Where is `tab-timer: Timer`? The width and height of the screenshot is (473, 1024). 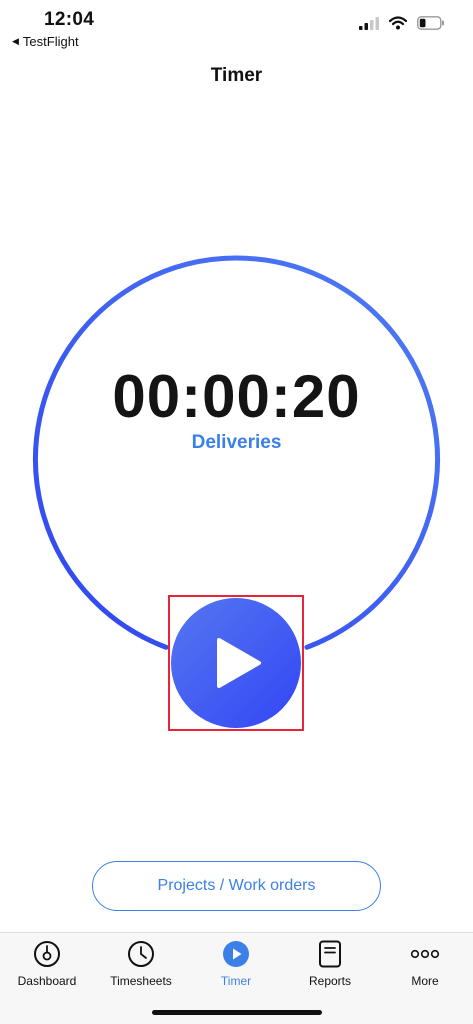 tab-timer: Timer is located at coordinates (236, 963).